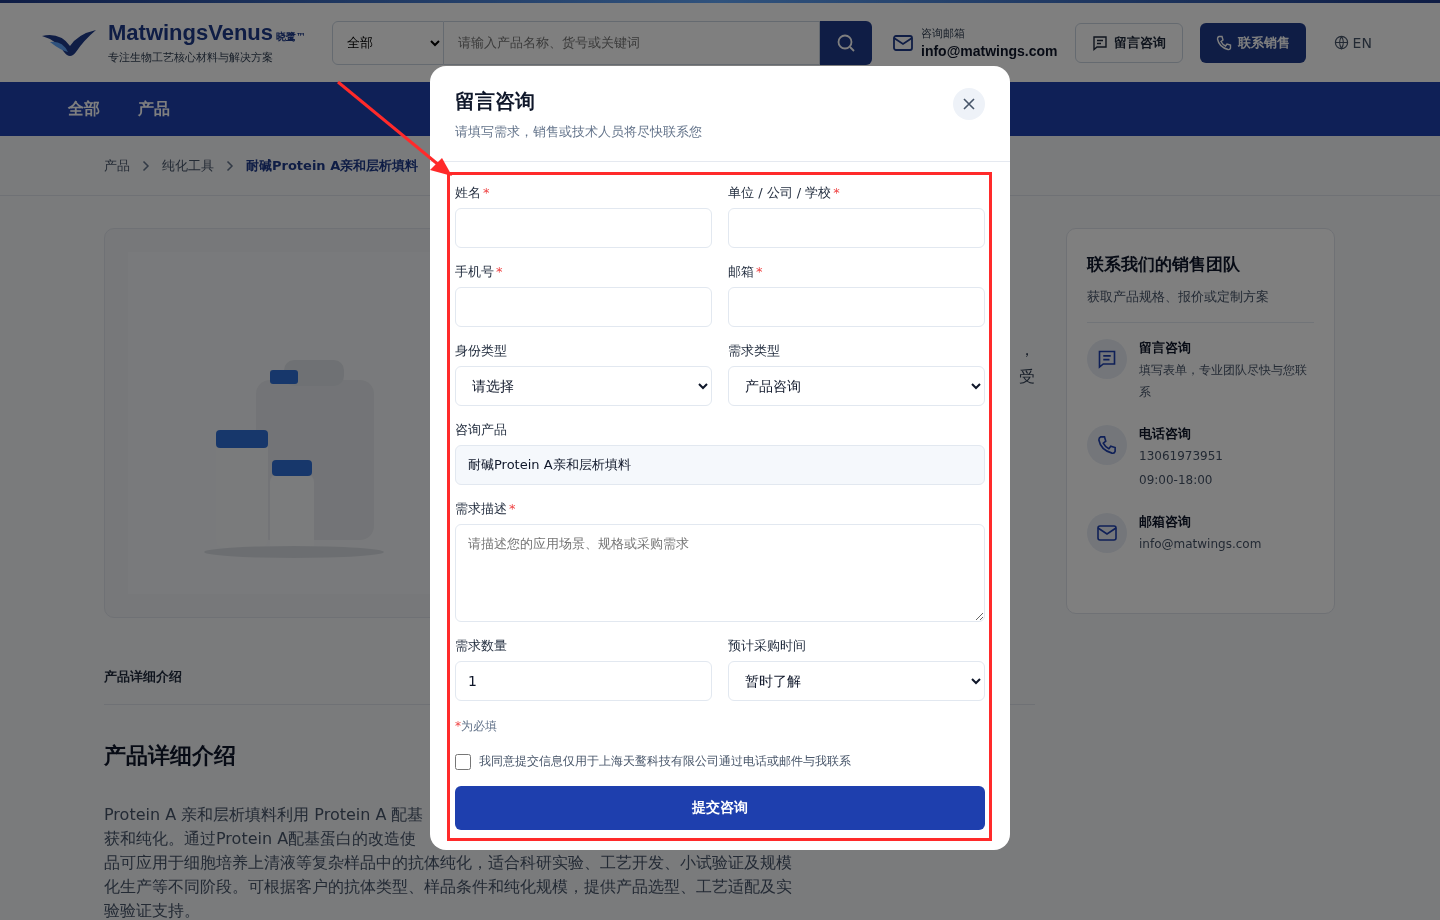 This screenshot has height=920, width=1440. I want to click on contact-label: 咨询邮箱, so click(943, 33).